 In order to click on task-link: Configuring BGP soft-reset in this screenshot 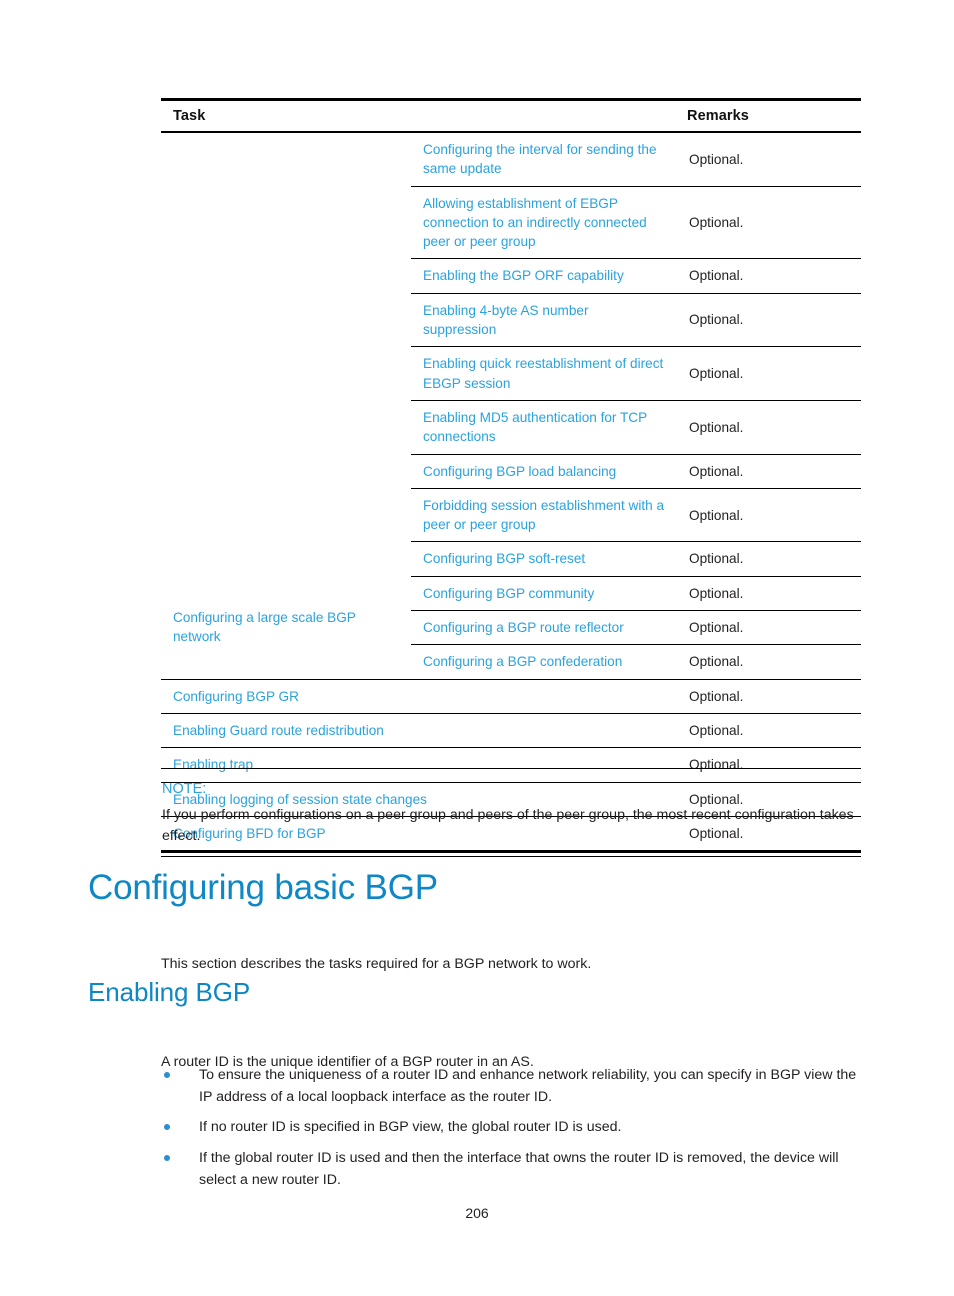, I will do `click(543, 559)`.